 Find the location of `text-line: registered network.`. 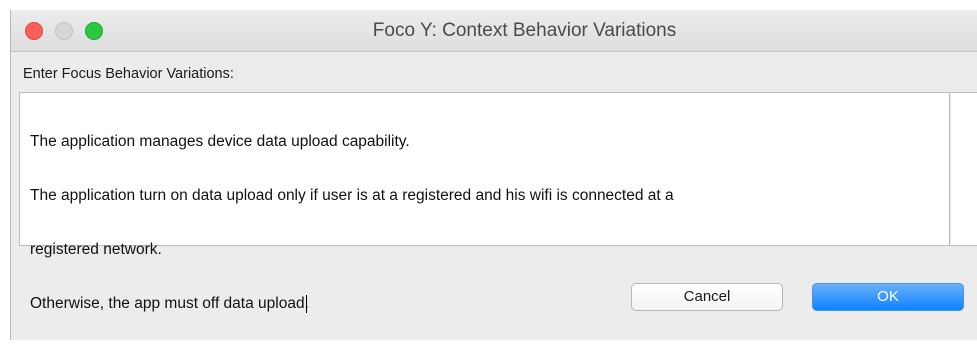

text-line: registered network. is located at coordinates (96, 249).